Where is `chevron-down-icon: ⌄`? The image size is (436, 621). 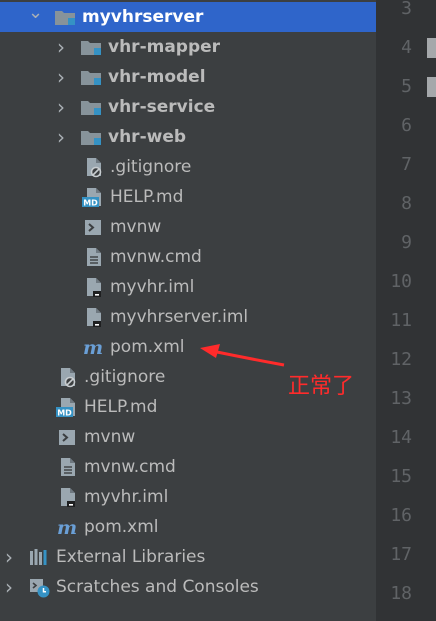
chevron-down-icon: ⌄ is located at coordinates (35, 12).